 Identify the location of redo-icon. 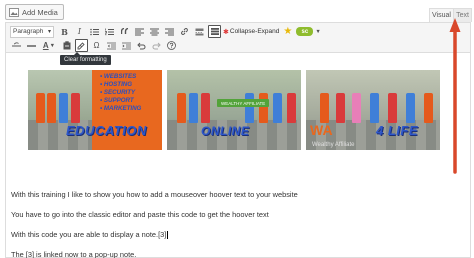
(156, 45).